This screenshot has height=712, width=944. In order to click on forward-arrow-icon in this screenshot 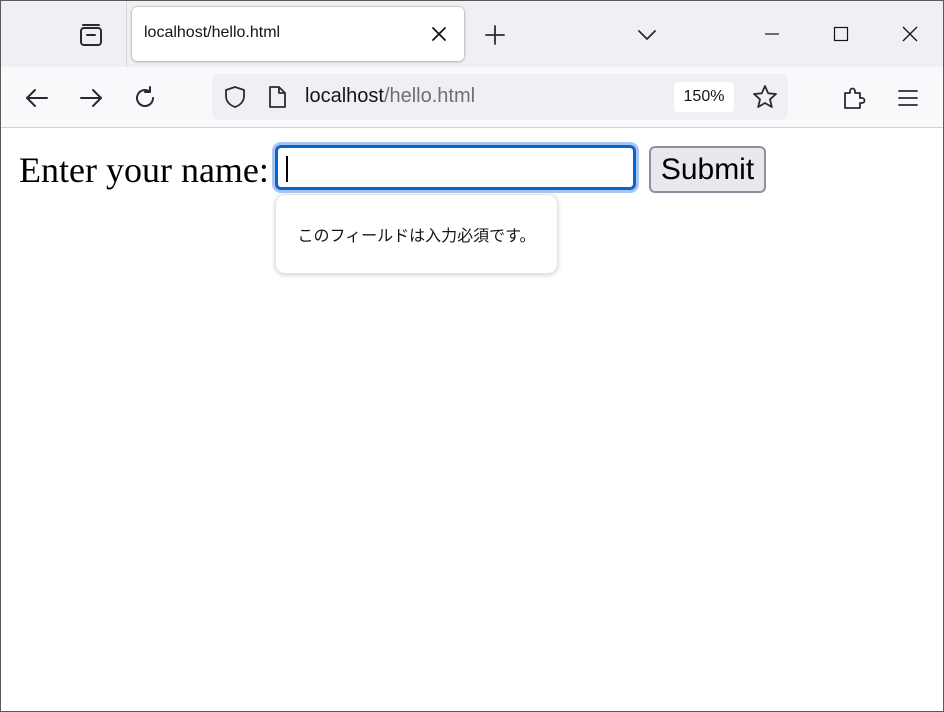, I will do `click(91, 98)`.